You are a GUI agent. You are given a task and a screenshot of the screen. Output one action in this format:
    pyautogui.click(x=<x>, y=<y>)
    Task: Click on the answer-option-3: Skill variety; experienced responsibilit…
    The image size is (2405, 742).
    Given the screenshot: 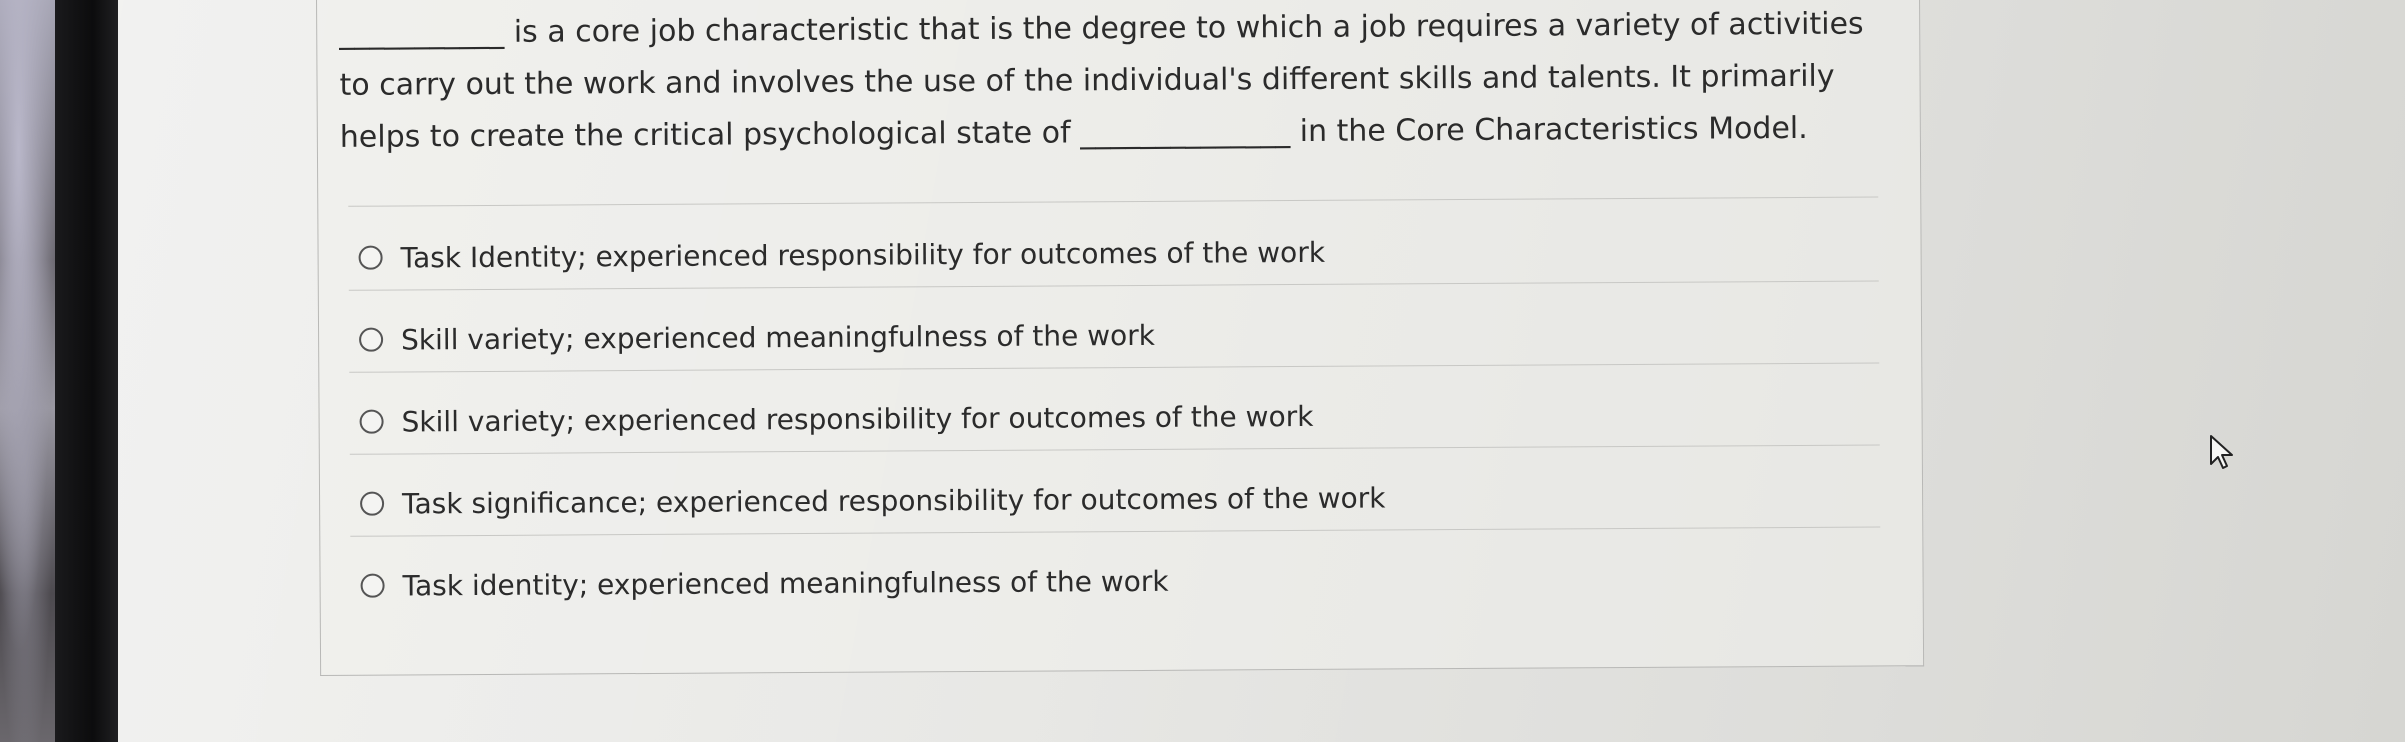 What is the action you would take?
    pyautogui.click(x=836, y=419)
    